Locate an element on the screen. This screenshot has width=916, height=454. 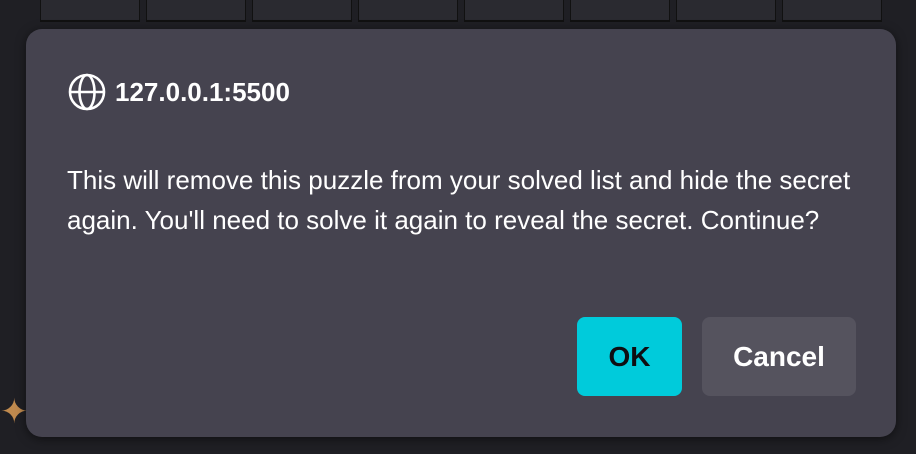
sparkle-icon: ✦ is located at coordinates (14, 412).